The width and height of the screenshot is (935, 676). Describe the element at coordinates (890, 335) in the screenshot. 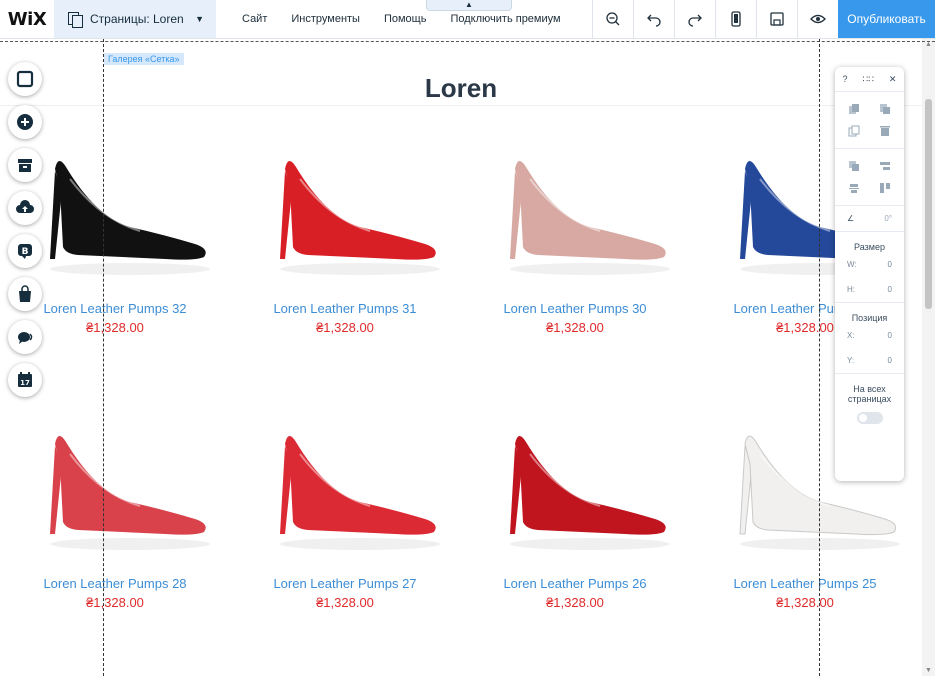

I see `x-field: 0` at that location.